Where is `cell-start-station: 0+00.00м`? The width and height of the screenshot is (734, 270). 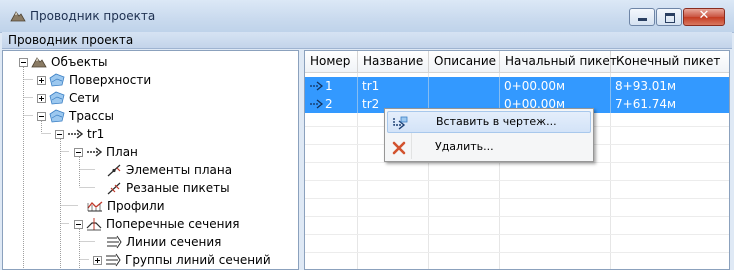
cell-start-station: 0+00.00м is located at coordinates (556, 86).